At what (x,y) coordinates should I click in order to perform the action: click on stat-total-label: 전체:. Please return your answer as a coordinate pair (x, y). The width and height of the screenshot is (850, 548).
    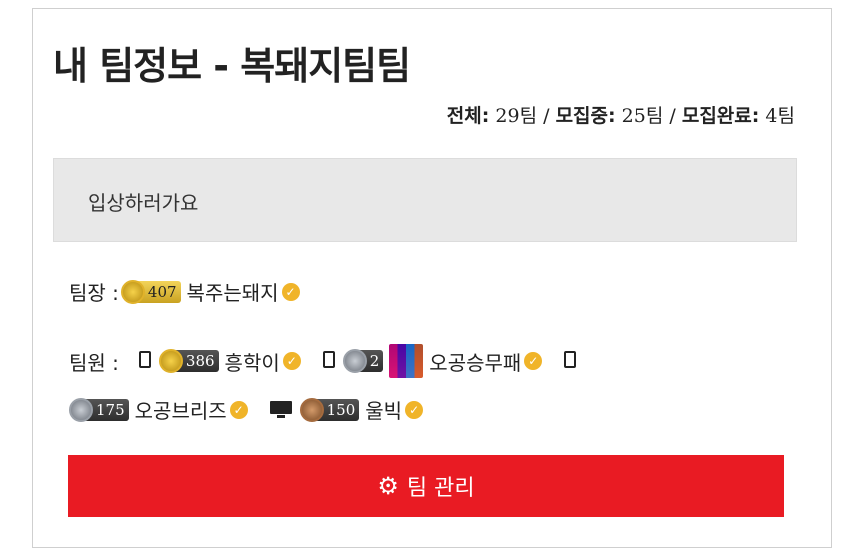
    Looking at the image, I should click on (468, 116).